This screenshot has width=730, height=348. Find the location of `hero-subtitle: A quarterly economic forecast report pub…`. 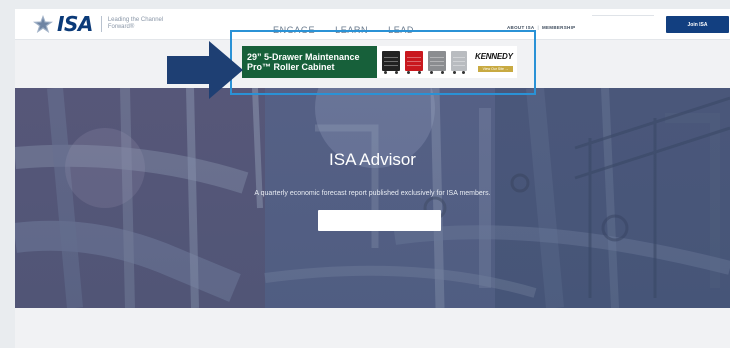

hero-subtitle: A quarterly economic forecast report pub… is located at coordinates (372, 193).